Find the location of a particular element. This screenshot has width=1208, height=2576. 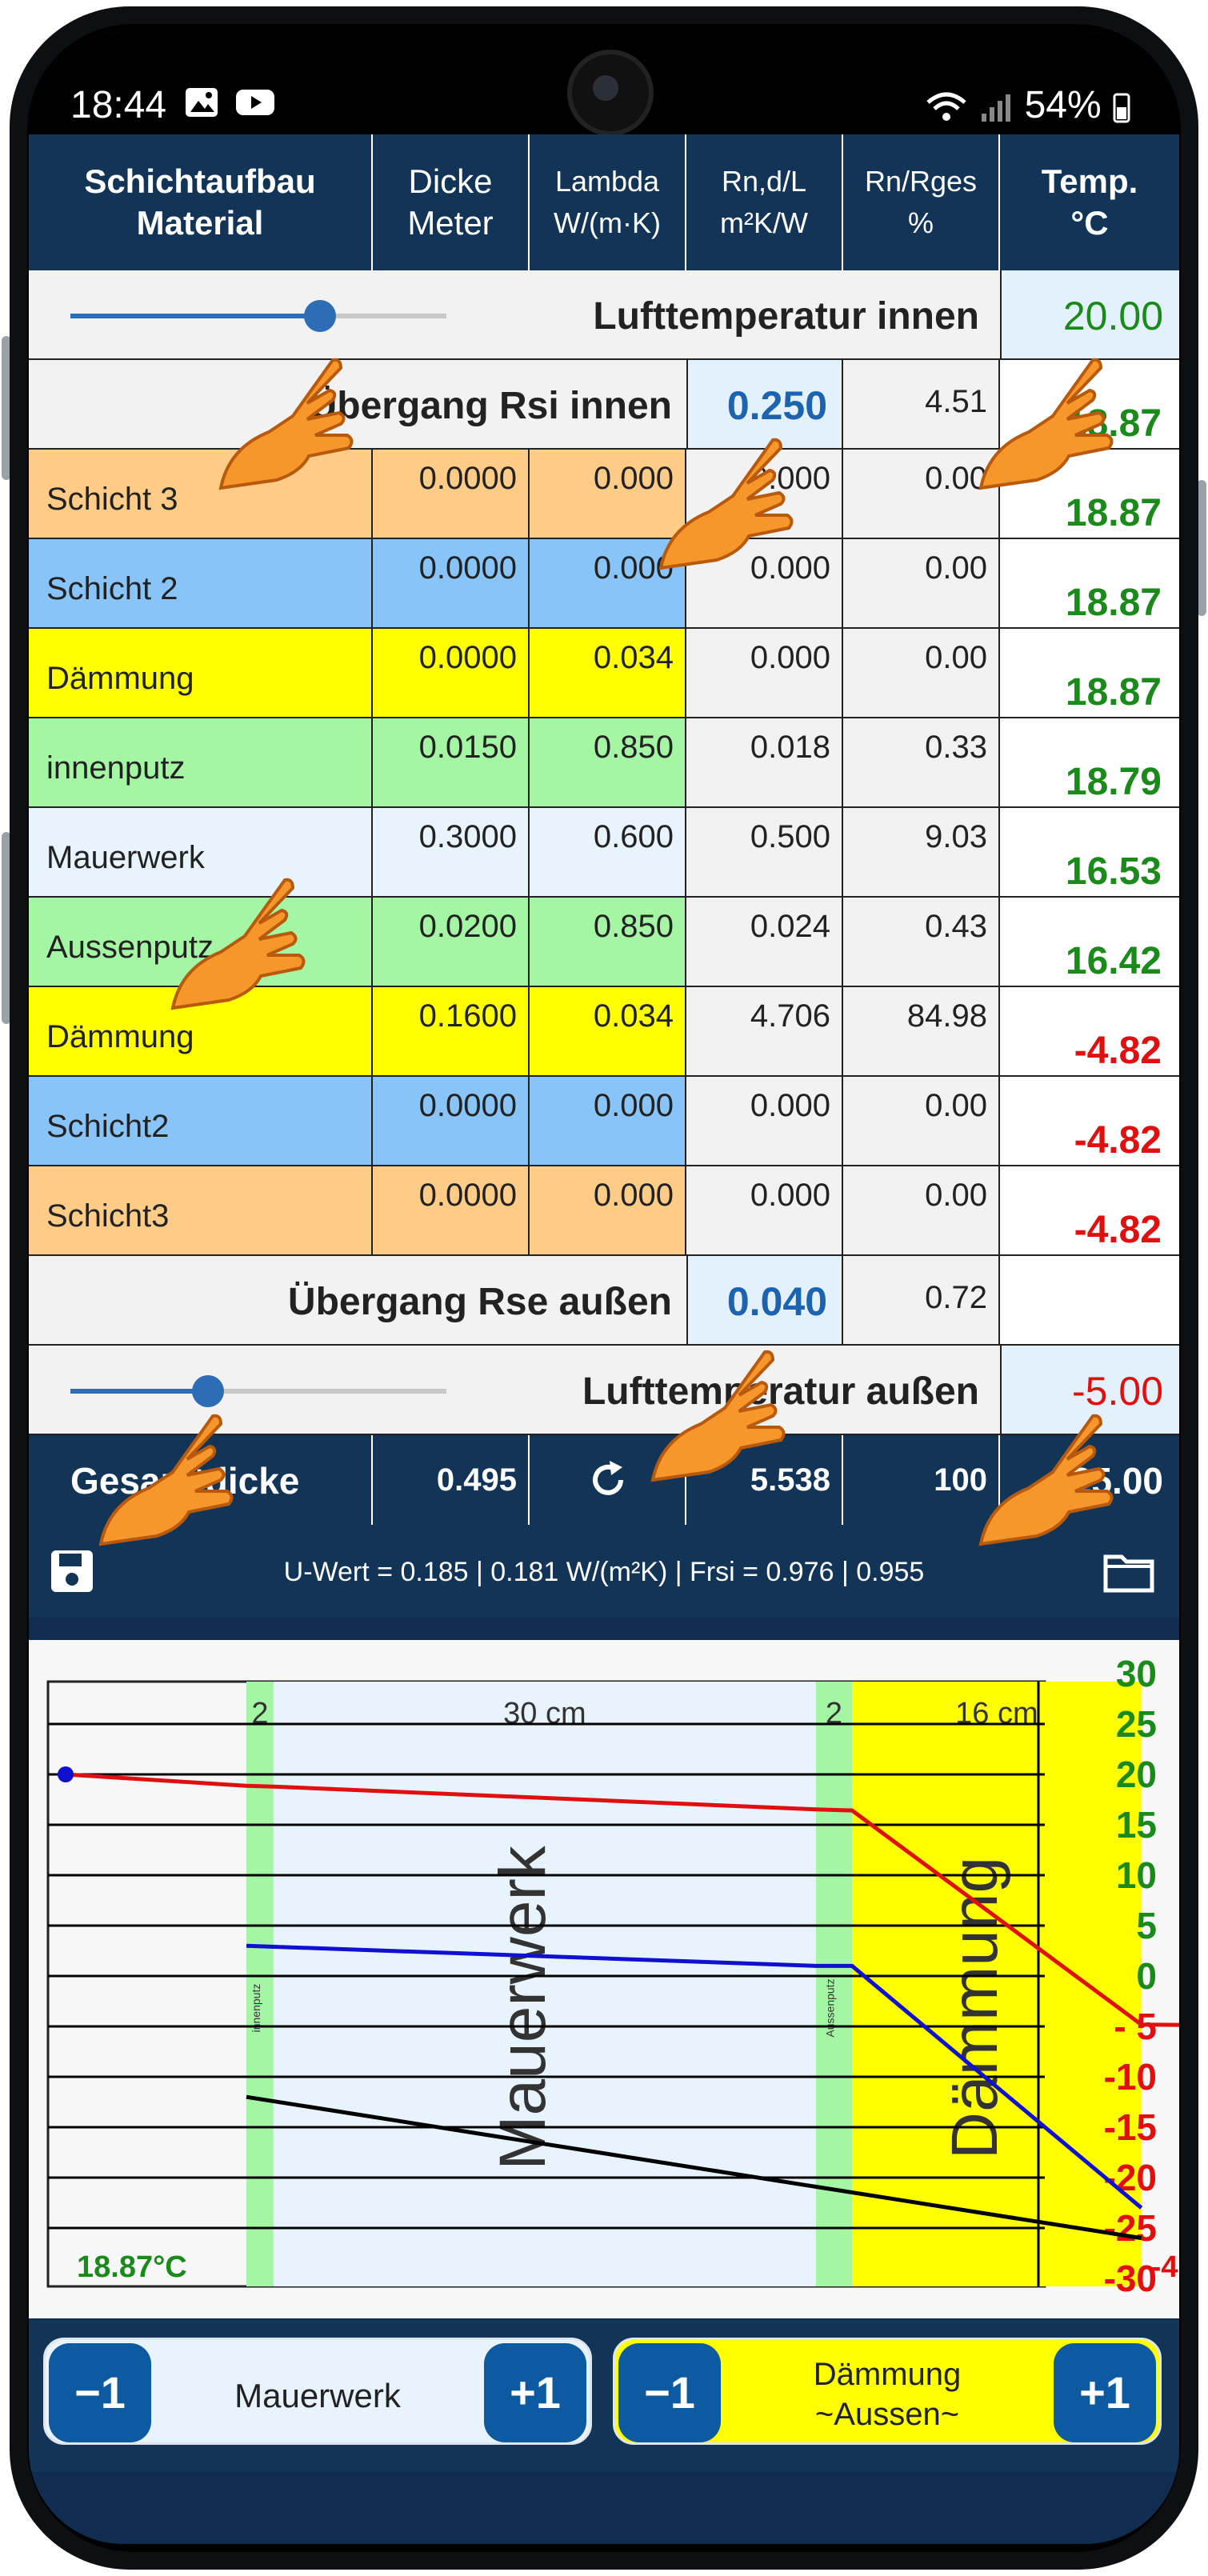

inner-air-slider-knob is located at coordinates (320, 316).